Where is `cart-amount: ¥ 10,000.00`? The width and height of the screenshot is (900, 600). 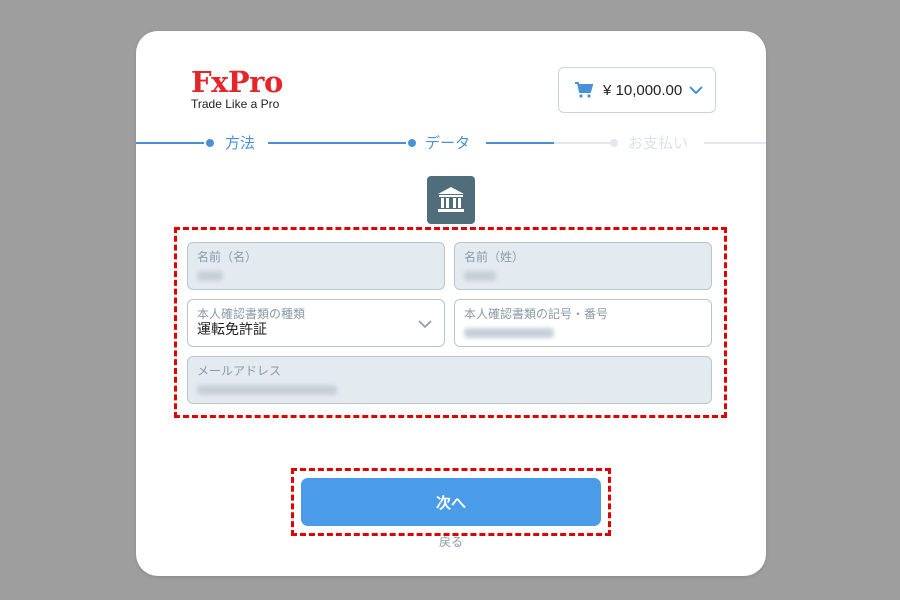 cart-amount: ¥ 10,000.00 is located at coordinates (643, 90).